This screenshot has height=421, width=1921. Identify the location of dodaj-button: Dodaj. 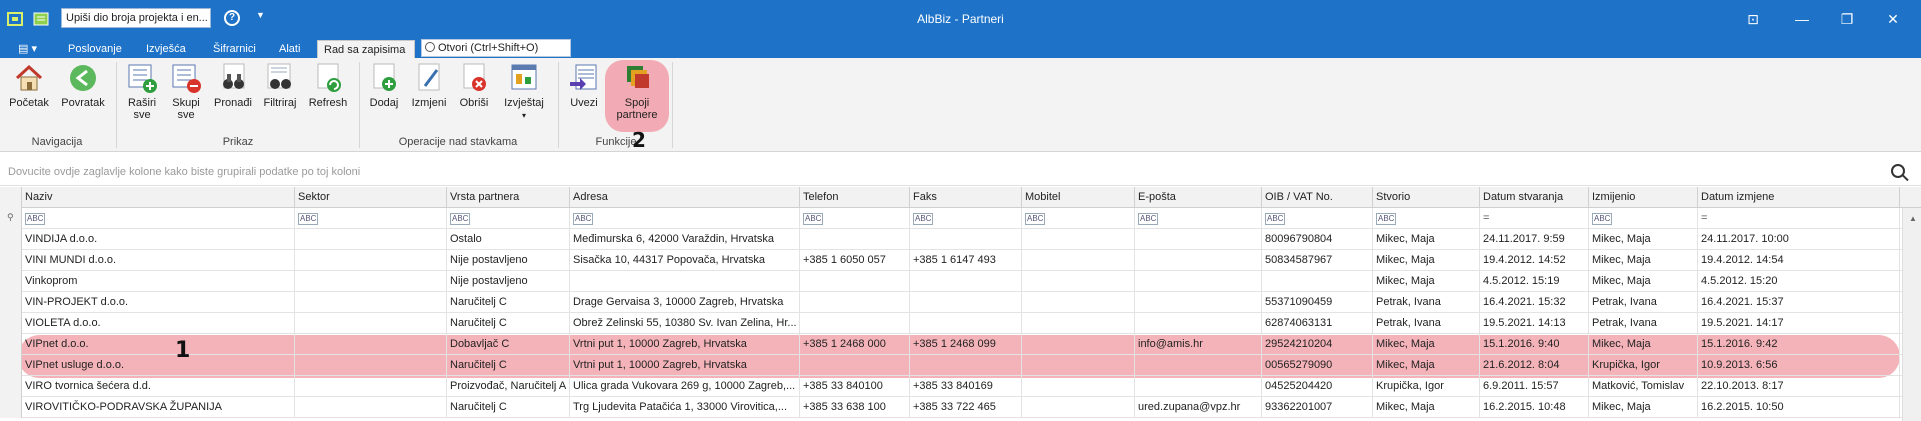
(384, 85).